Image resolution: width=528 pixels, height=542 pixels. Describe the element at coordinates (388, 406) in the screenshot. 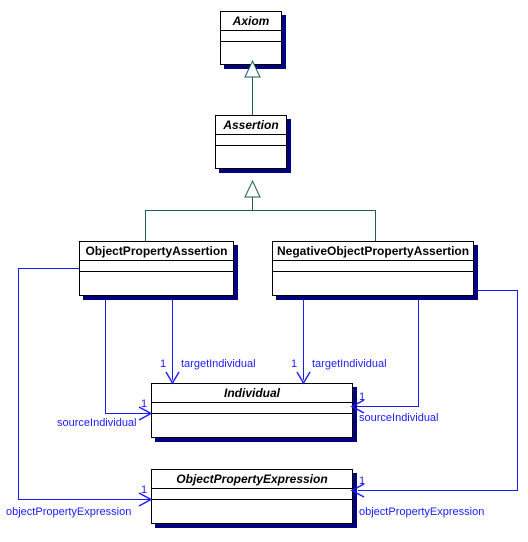

I see `association-line-nopa-source-horizontal` at that location.